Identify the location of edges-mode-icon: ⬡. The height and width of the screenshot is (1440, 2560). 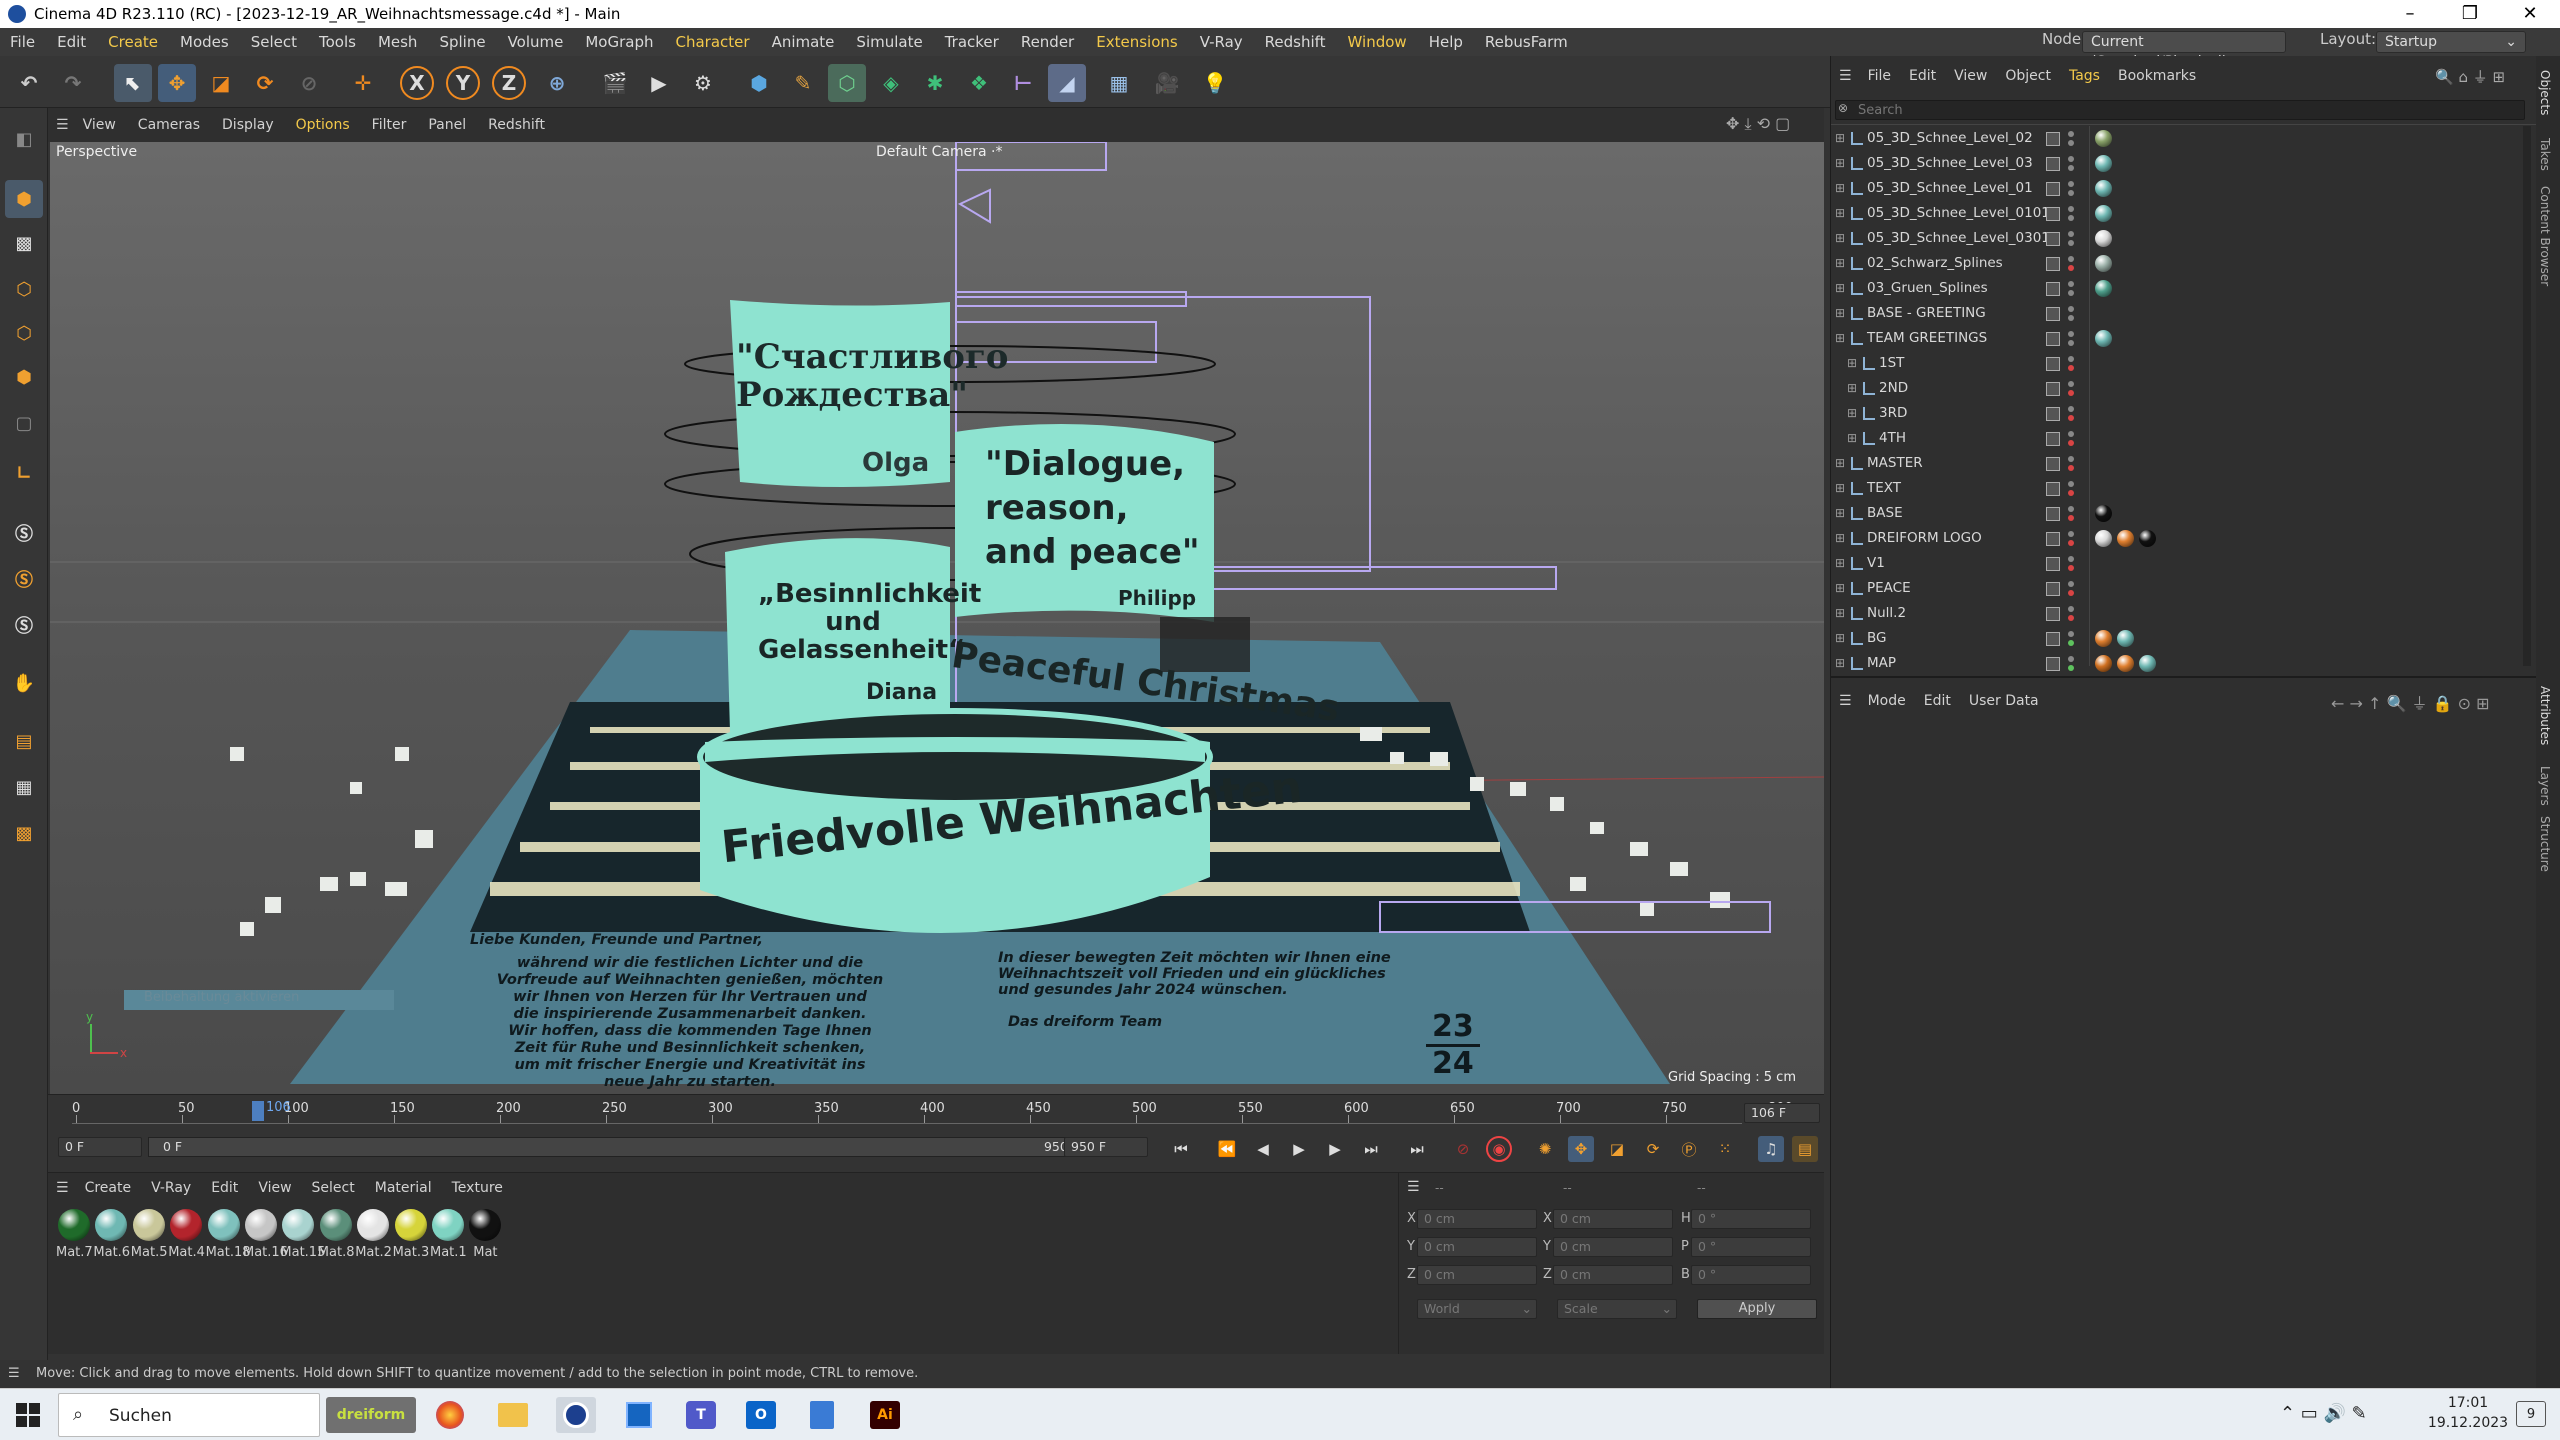
(24, 333).